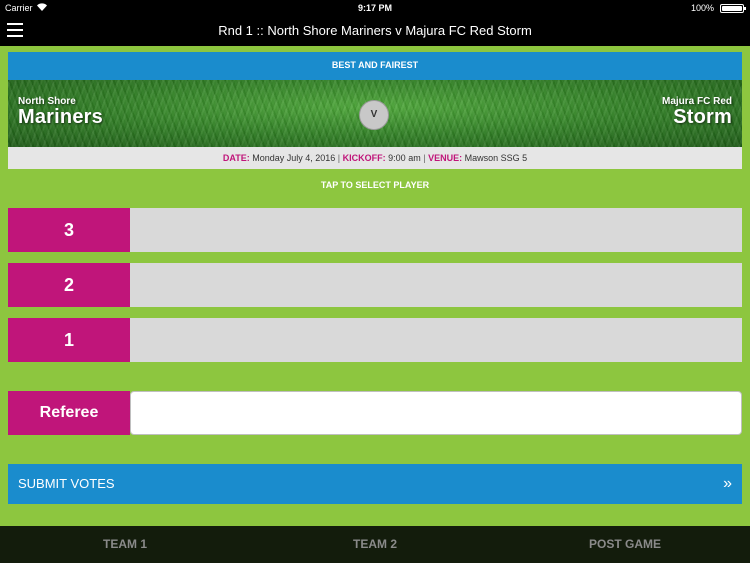 Image resolution: width=750 pixels, height=563 pixels. What do you see at coordinates (69, 230) in the screenshot?
I see `vote-points-3: 3` at bounding box center [69, 230].